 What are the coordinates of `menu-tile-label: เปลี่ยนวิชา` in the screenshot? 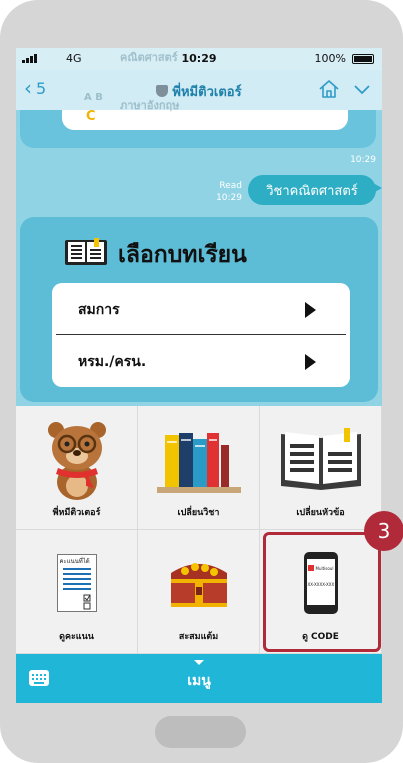 It's located at (198, 513).